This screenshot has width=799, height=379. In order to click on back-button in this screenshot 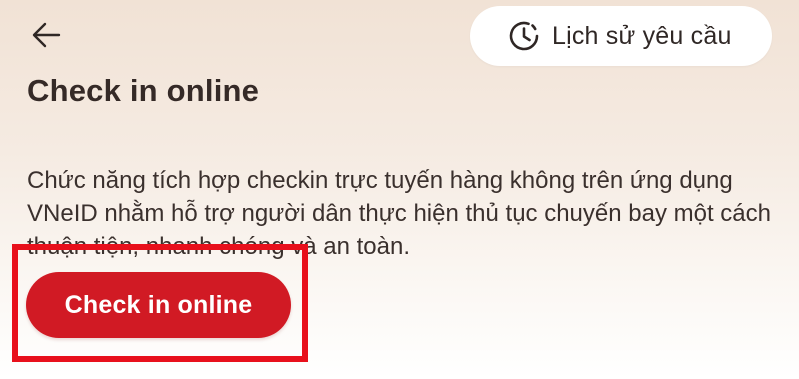, I will do `click(46, 37)`.